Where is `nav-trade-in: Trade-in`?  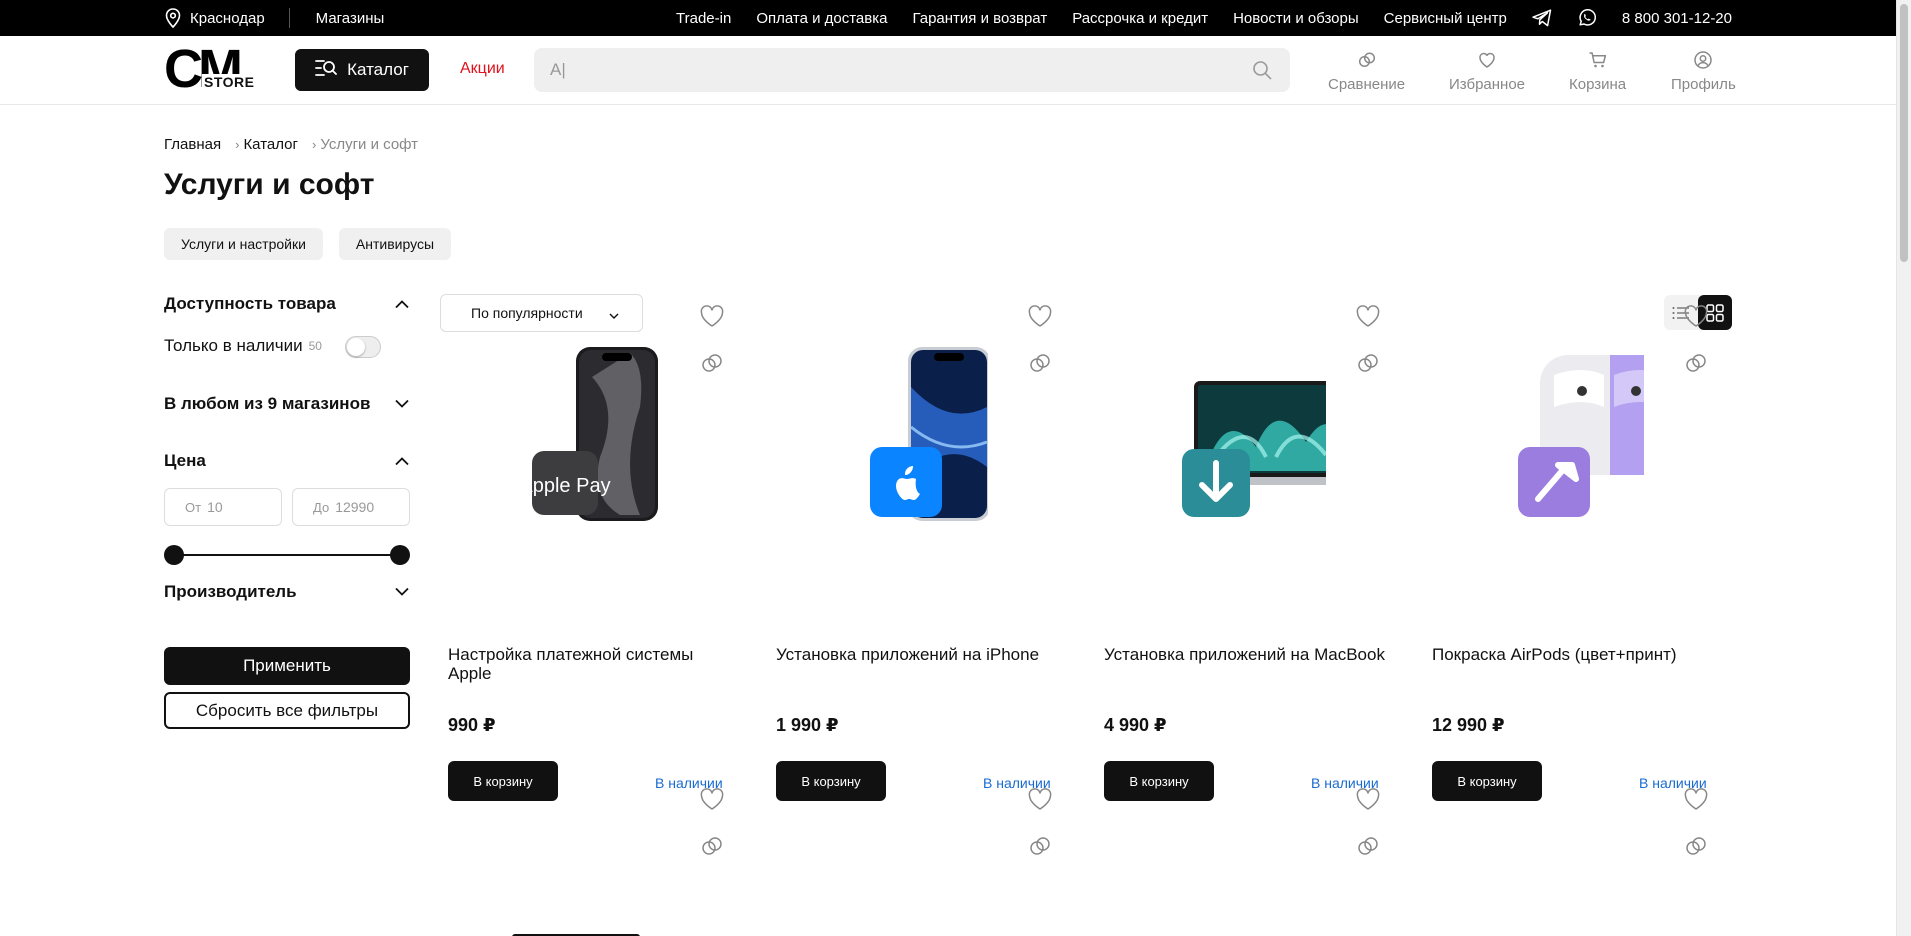 nav-trade-in: Trade-in is located at coordinates (703, 18).